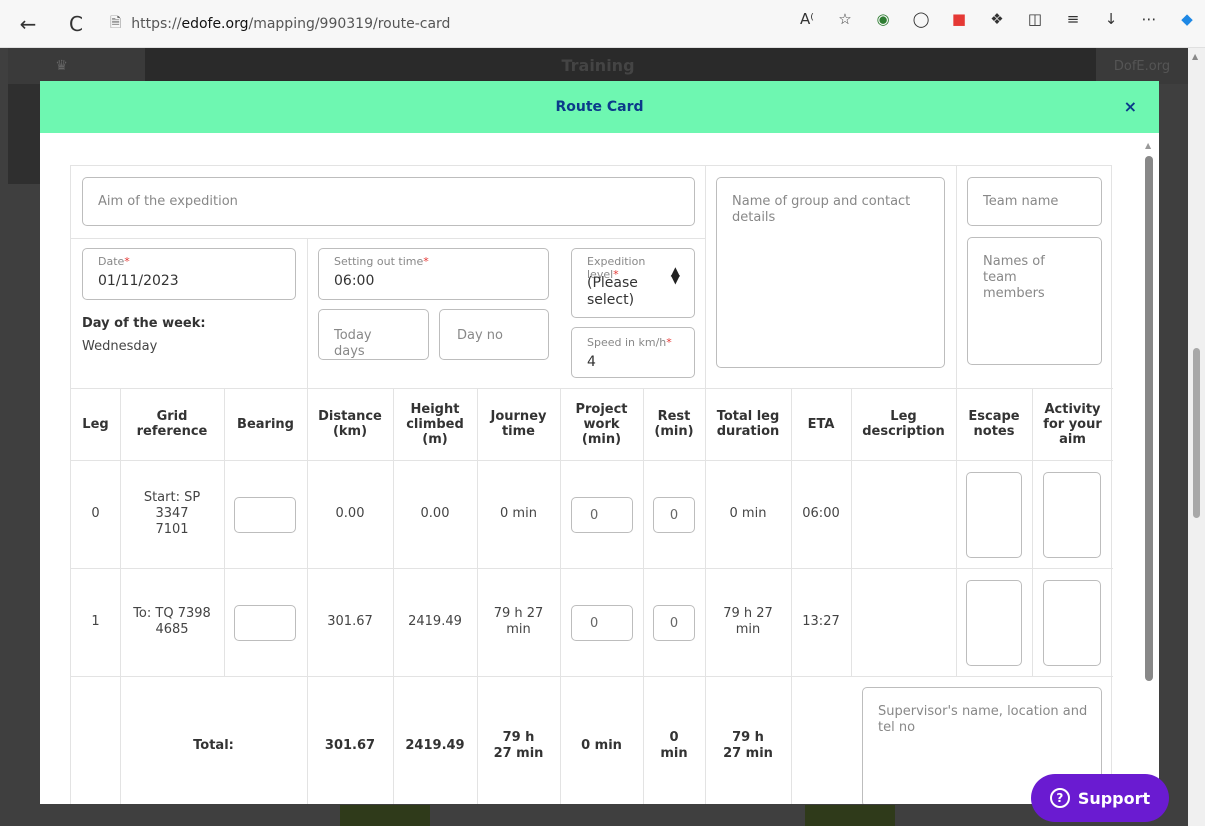 Image resolution: width=1205 pixels, height=826 pixels. I want to click on read-aloud-icon: A⁽, so click(807, 19).